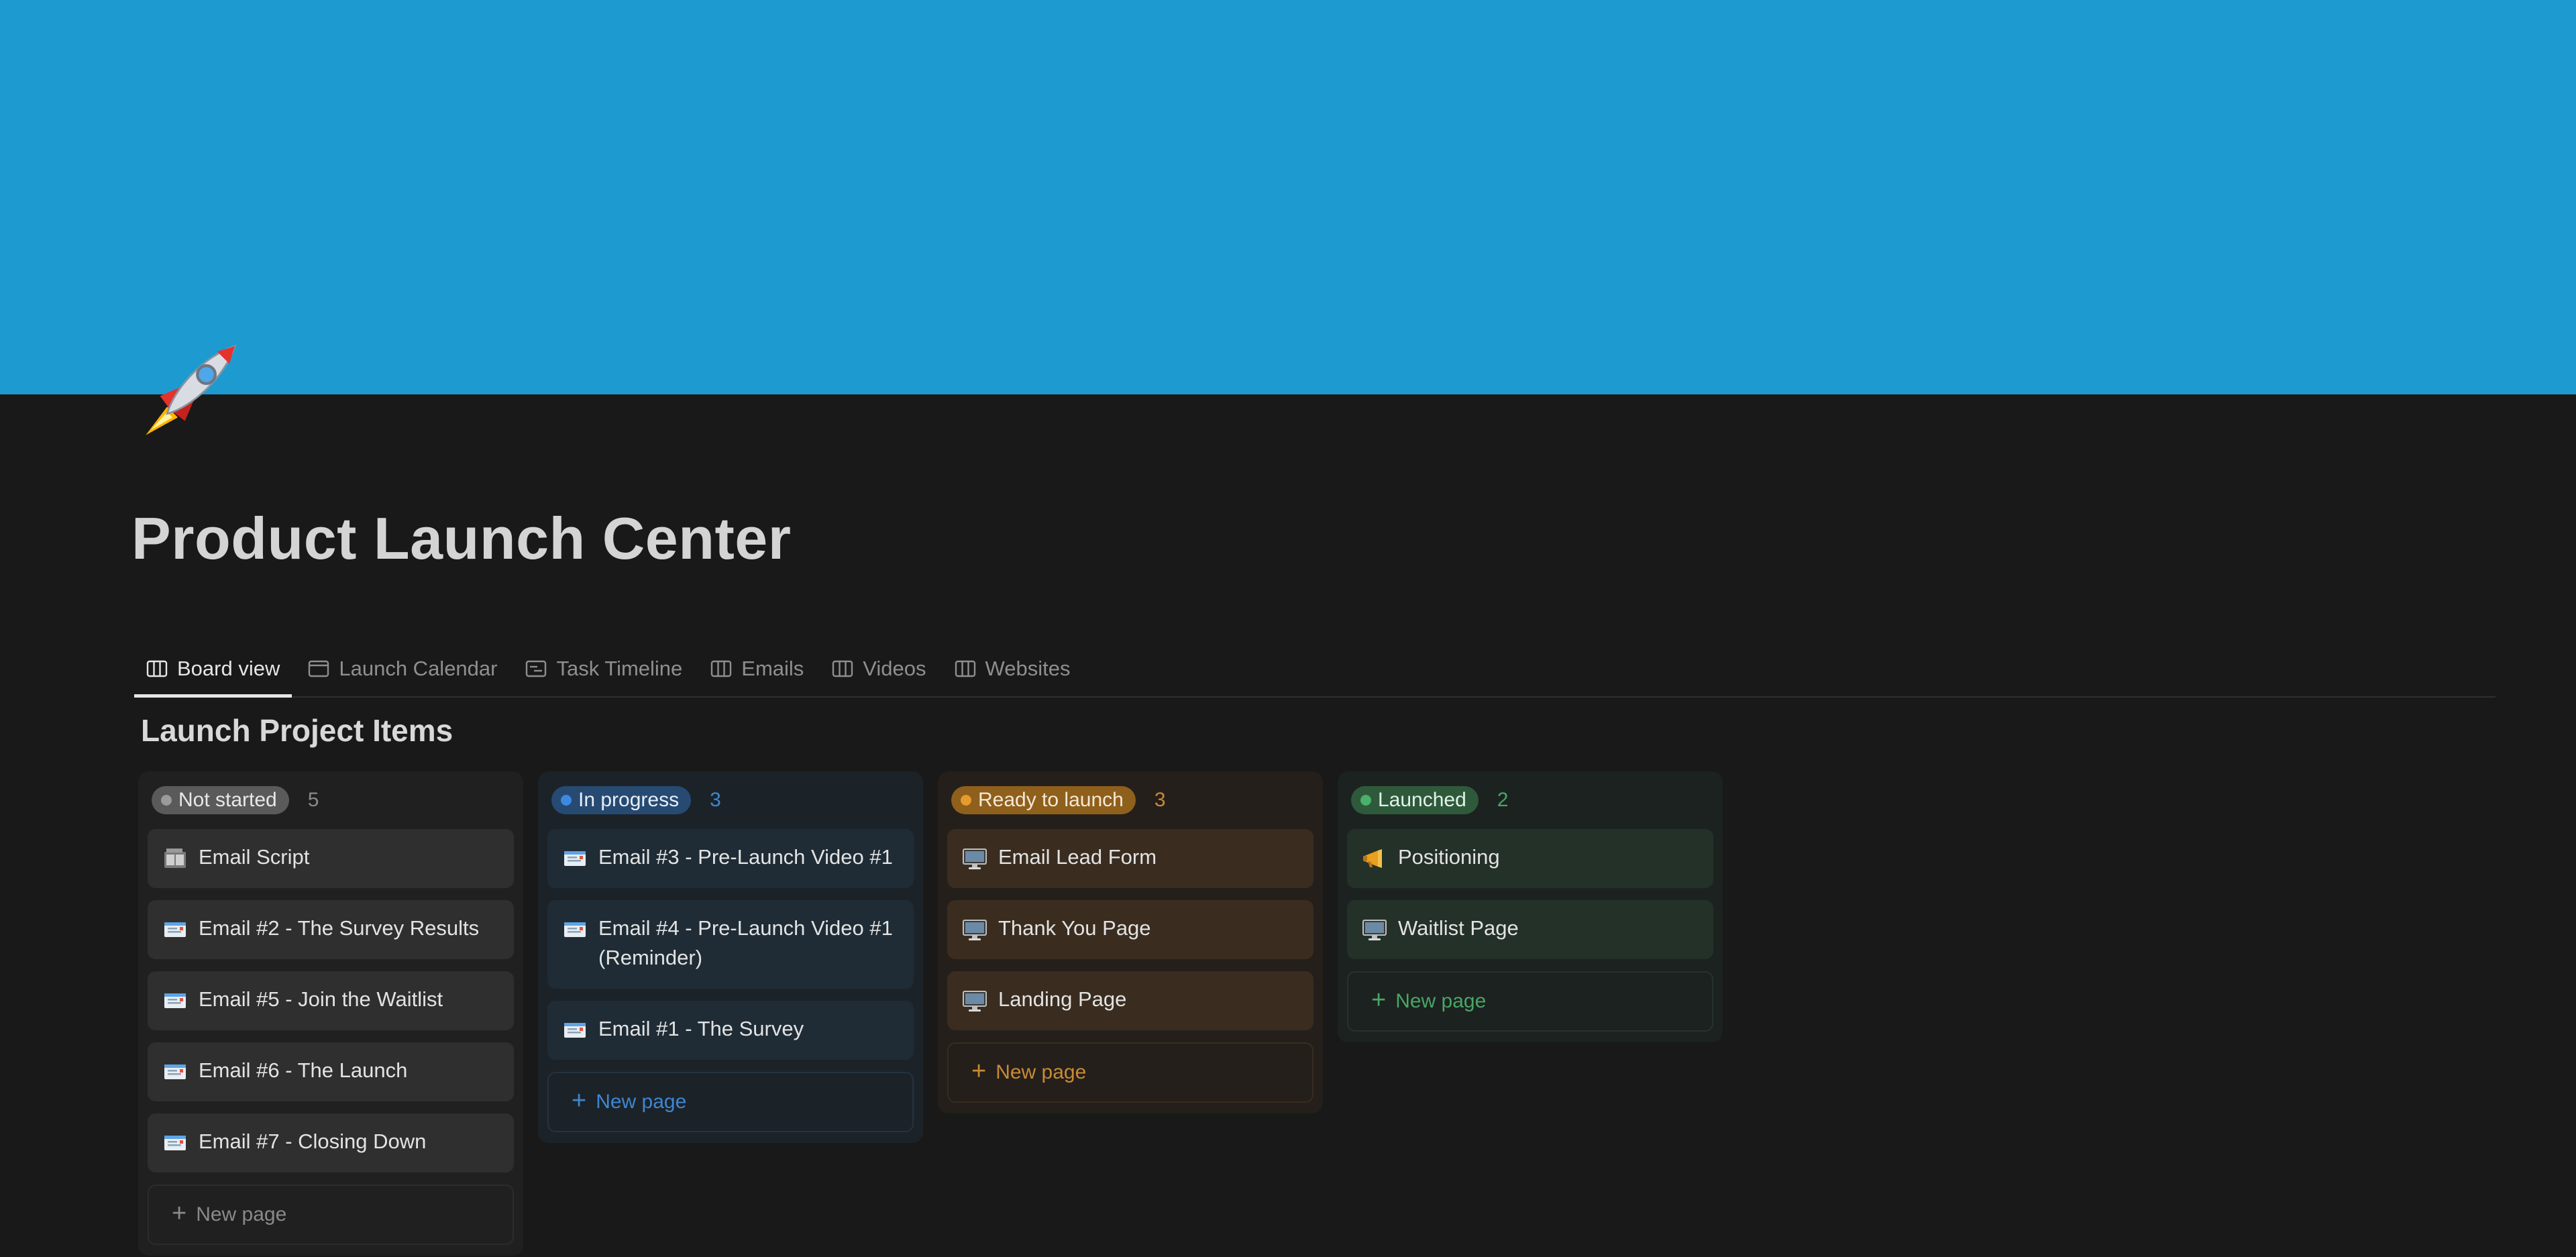 The image size is (2576, 1257). I want to click on tab-videos: Videos, so click(879, 671).